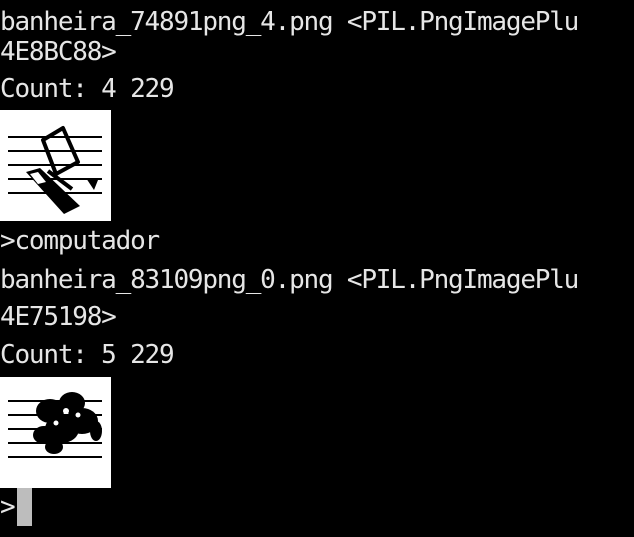 Image resolution: width=634 pixels, height=537 pixels. What do you see at coordinates (8, 507) in the screenshot?
I see `prompt-symbol: >` at bounding box center [8, 507].